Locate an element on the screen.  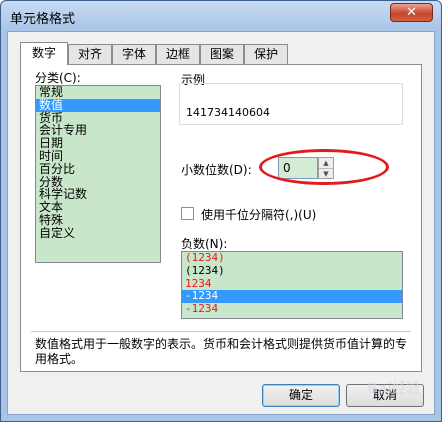
sample-value: 141734140604 is located at coordinates (228, 112).